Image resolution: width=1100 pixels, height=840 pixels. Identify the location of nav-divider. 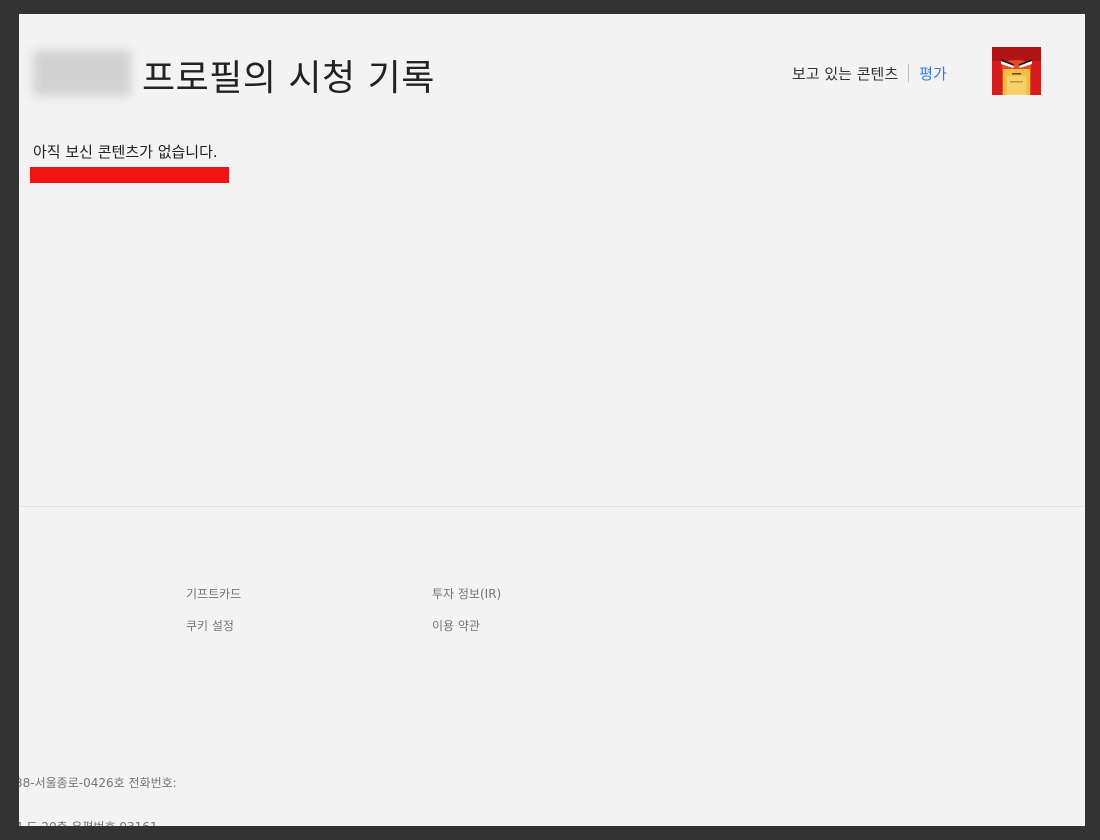
(909, 73).